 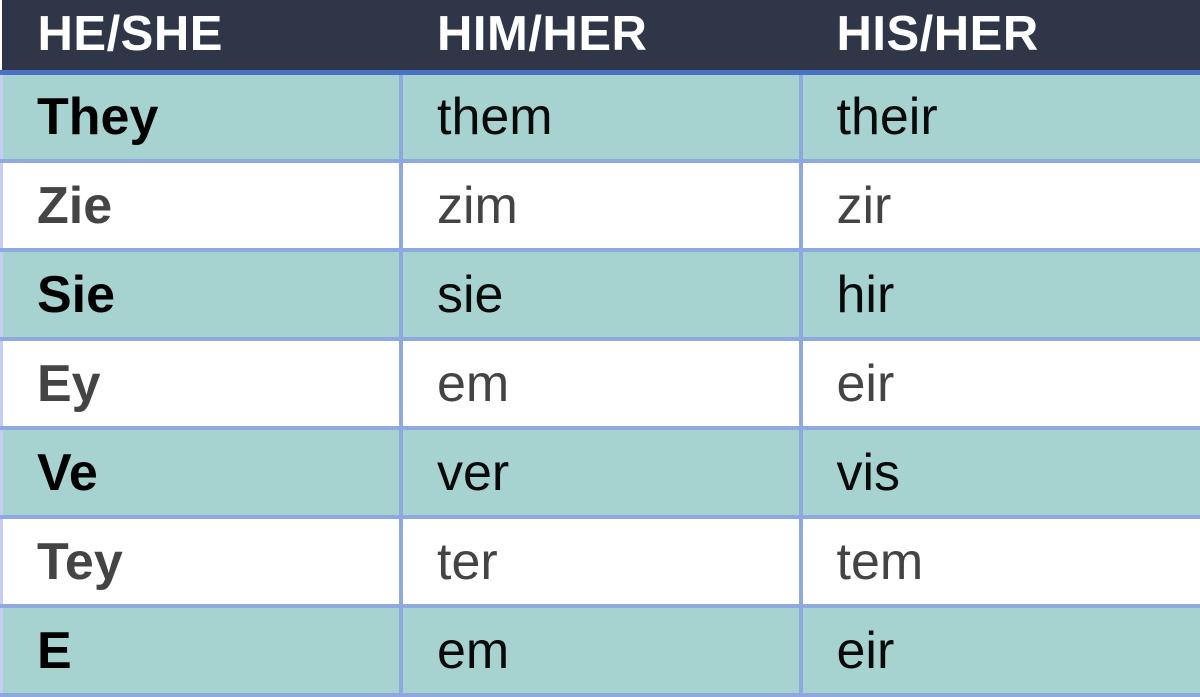 I want to click on cell-object: them, so click(x=601, y=116).